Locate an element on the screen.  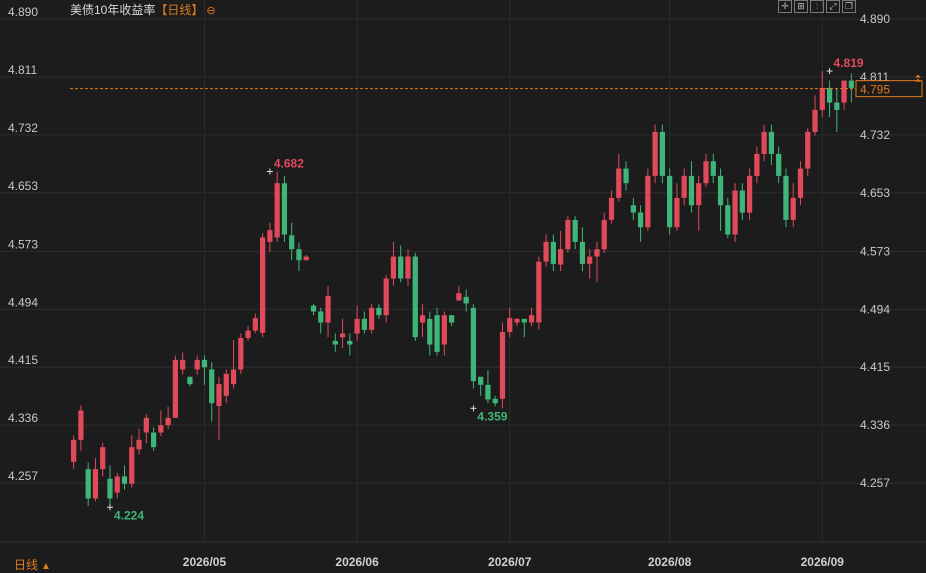
bar-chart-icon: ⫶ is located at coordinates (817, 6).